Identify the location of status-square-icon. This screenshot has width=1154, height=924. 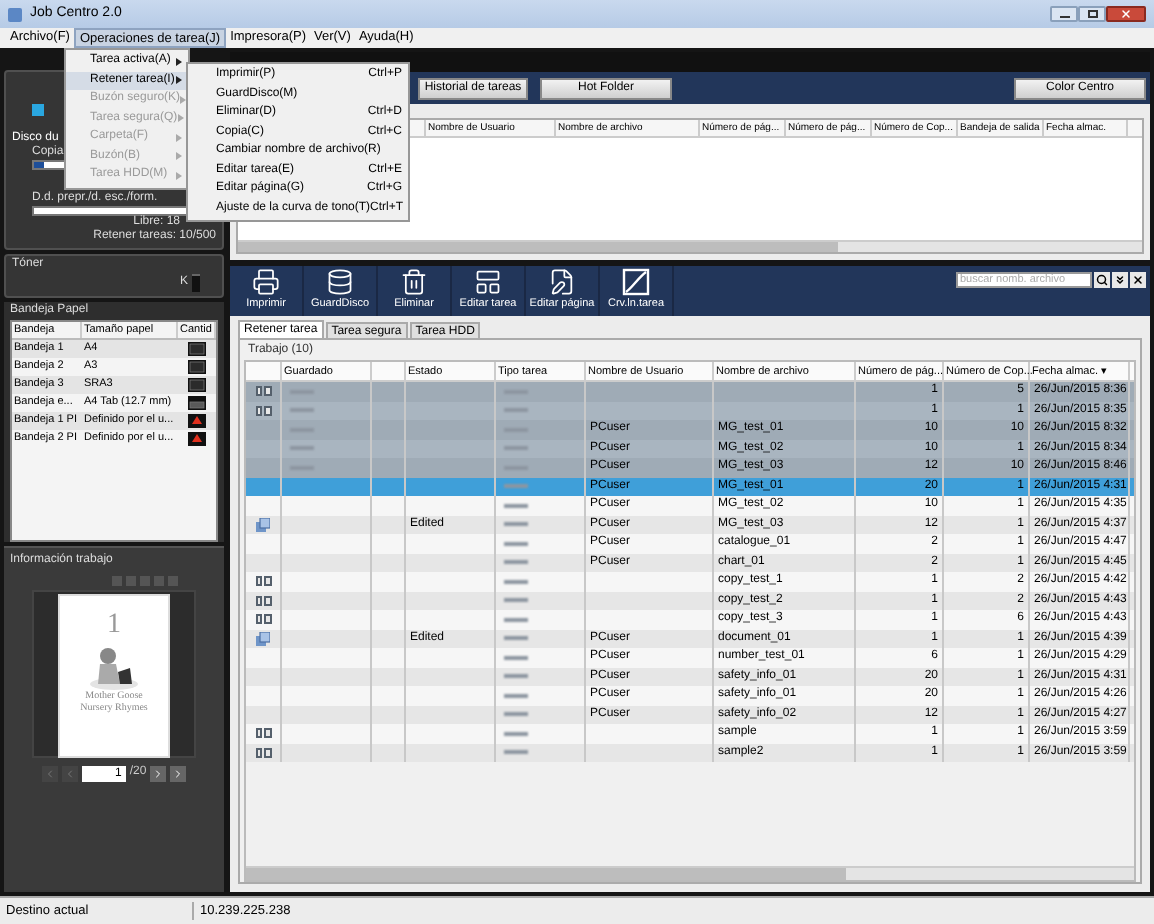
(38, 110).